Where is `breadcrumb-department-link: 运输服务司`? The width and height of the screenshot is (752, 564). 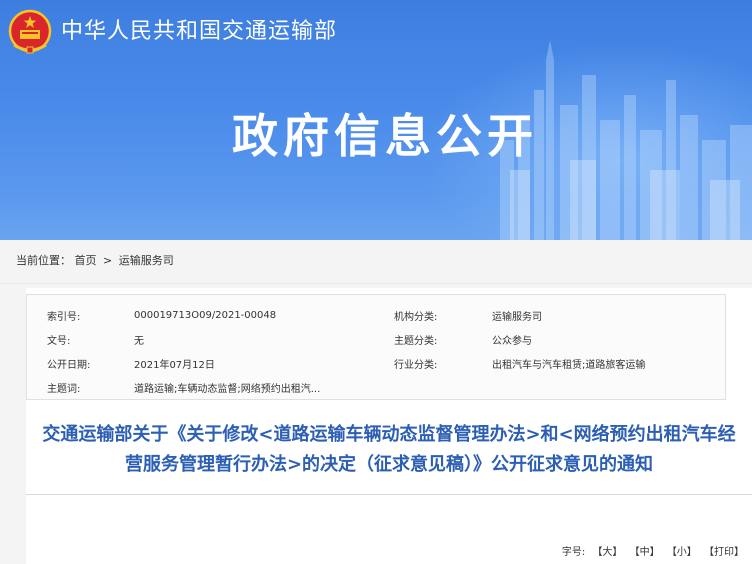 breadcrumb-department-link: 运输服务司 is located at coordinates (146, 260).